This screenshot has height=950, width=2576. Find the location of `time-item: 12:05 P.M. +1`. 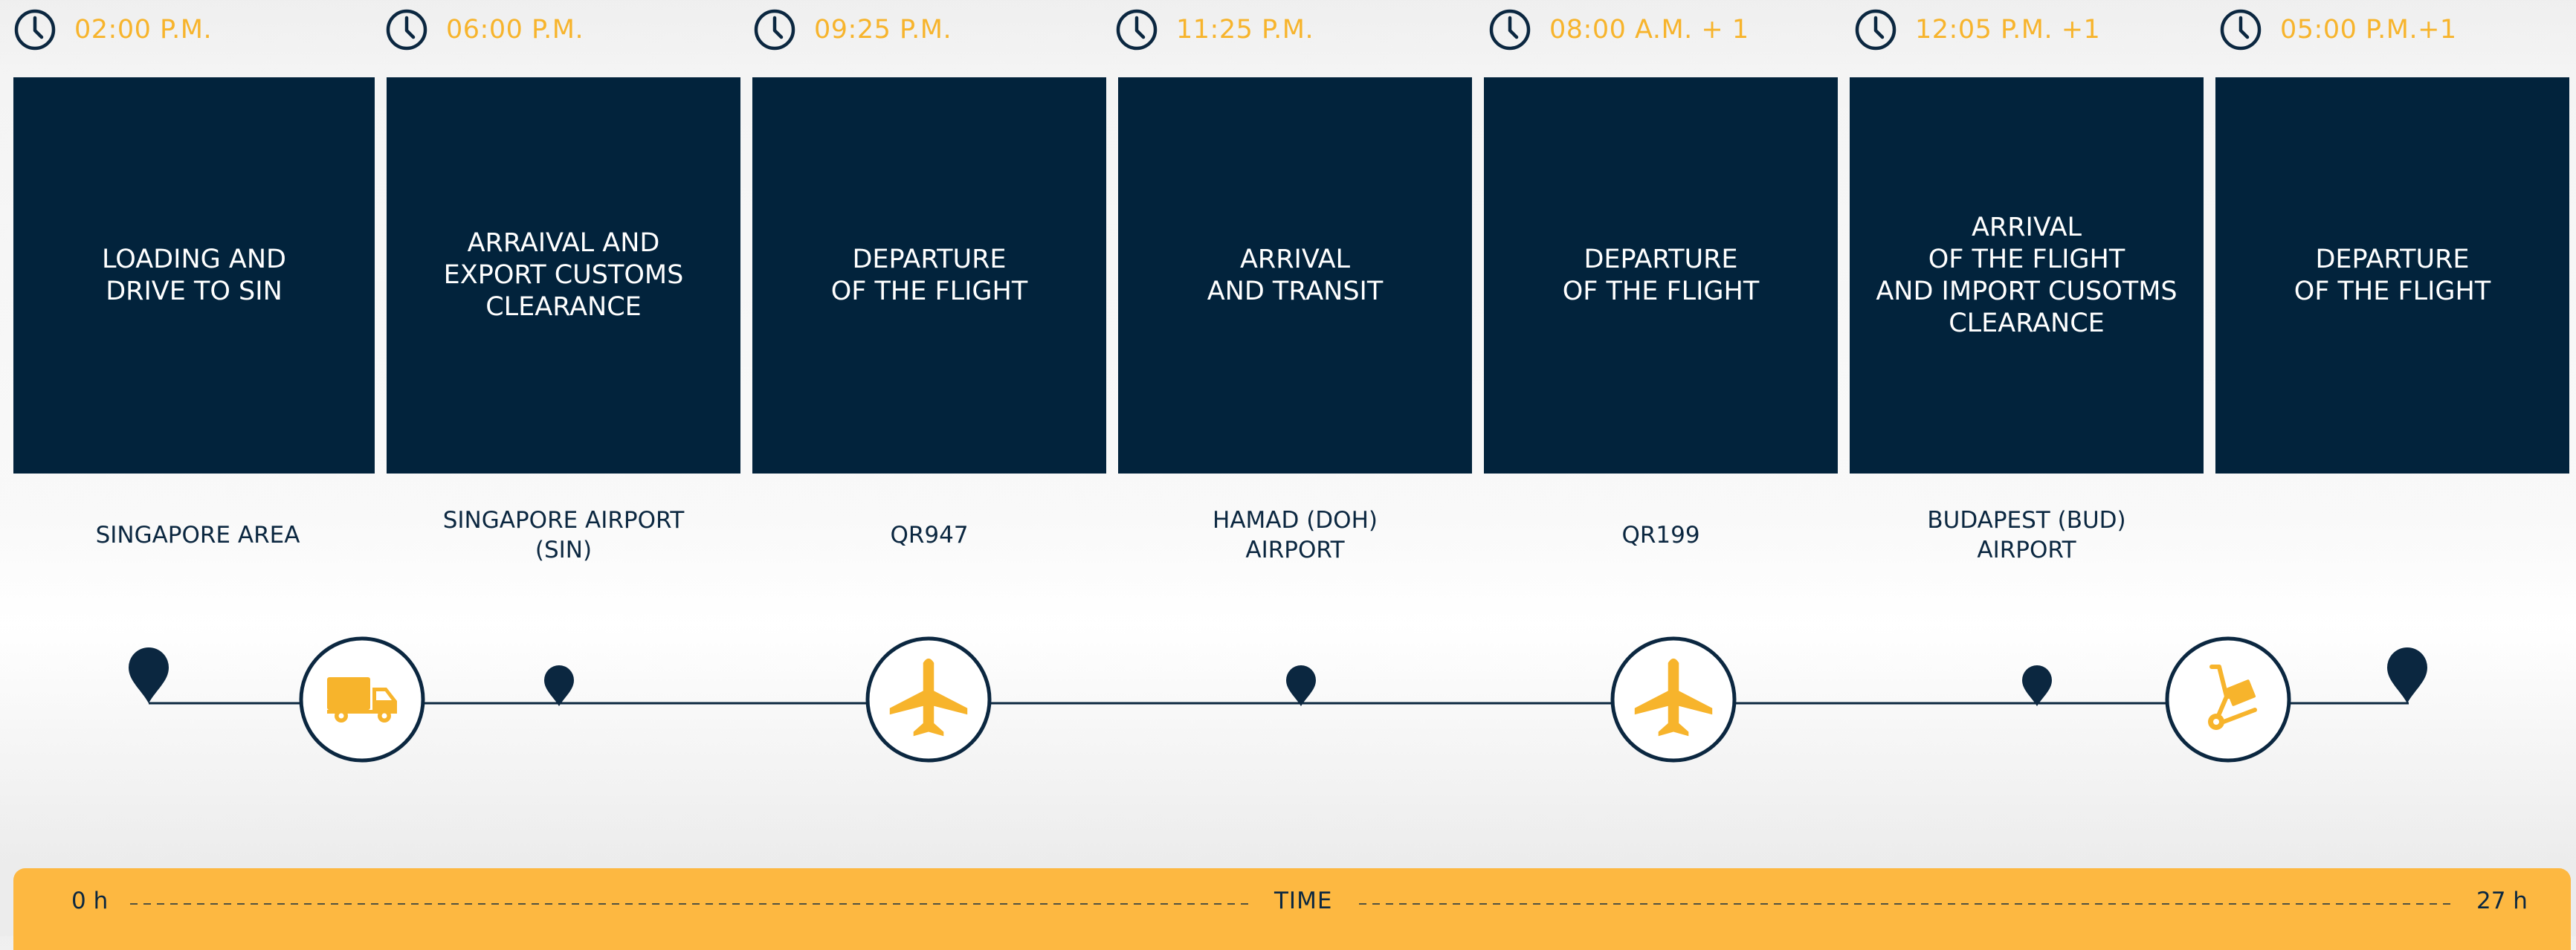

time-item: 12:05 P.M. +1 is located at coordinates (1977, 29).